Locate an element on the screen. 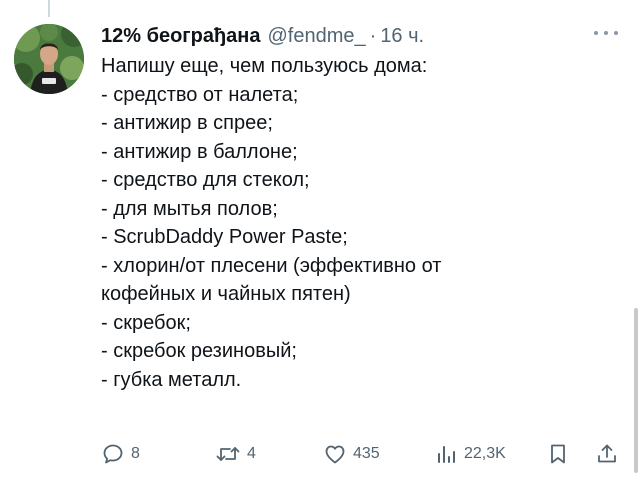  like-count: 435 is located at coordinates (366, 453).